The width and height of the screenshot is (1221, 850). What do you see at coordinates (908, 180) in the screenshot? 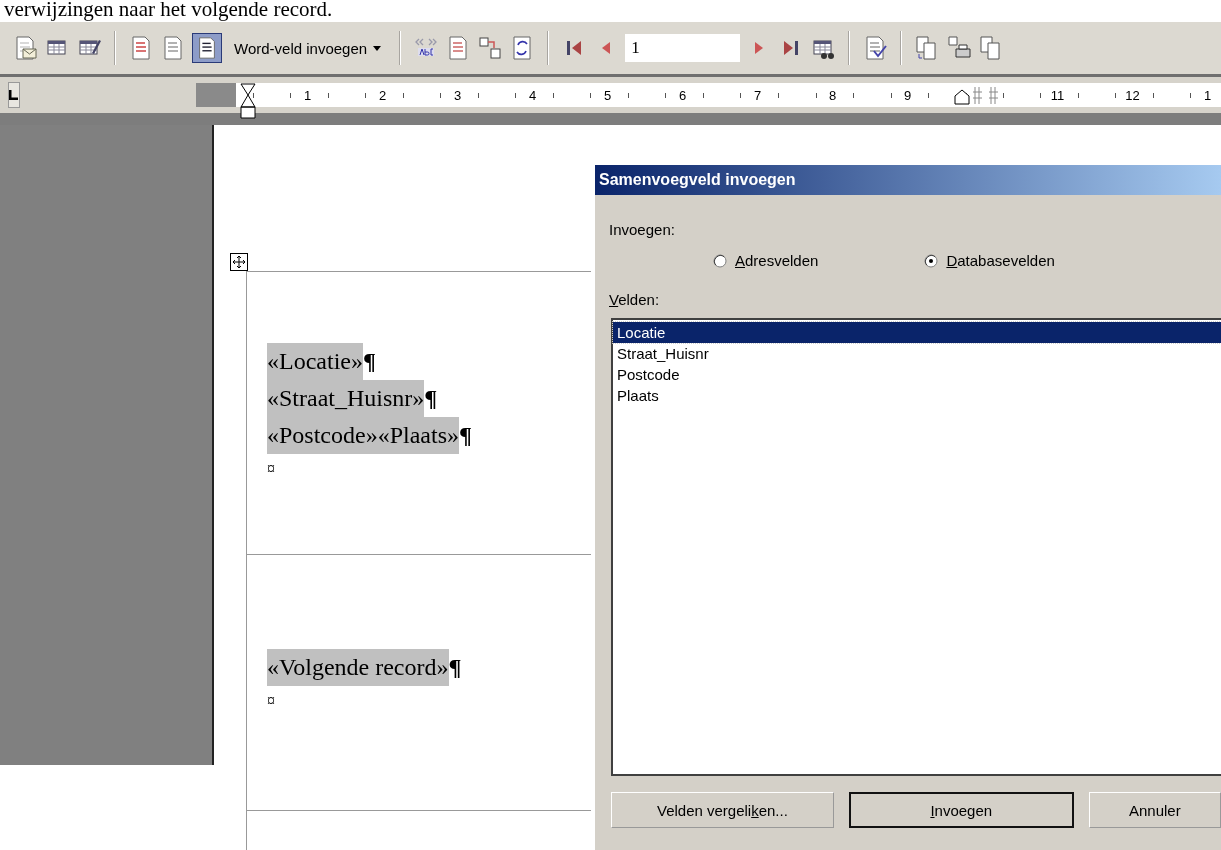
I see `dialog-title: Samenvoegveld invoegen` at bounding box center [908, 180].